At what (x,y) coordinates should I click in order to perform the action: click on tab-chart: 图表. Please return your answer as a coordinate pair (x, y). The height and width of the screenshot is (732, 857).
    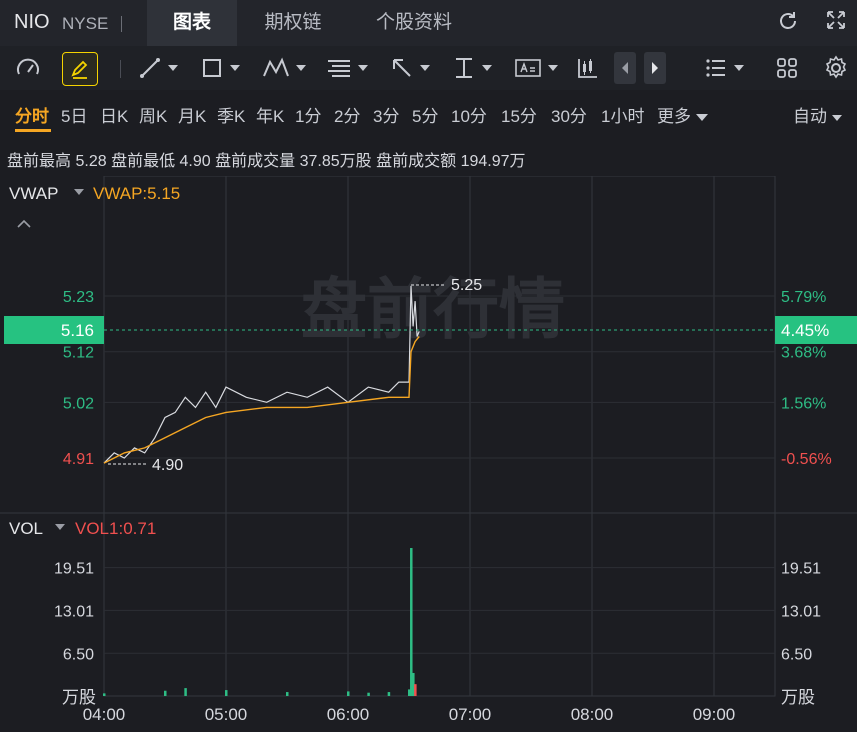
    Looking at the image, I should click on (192, 23).